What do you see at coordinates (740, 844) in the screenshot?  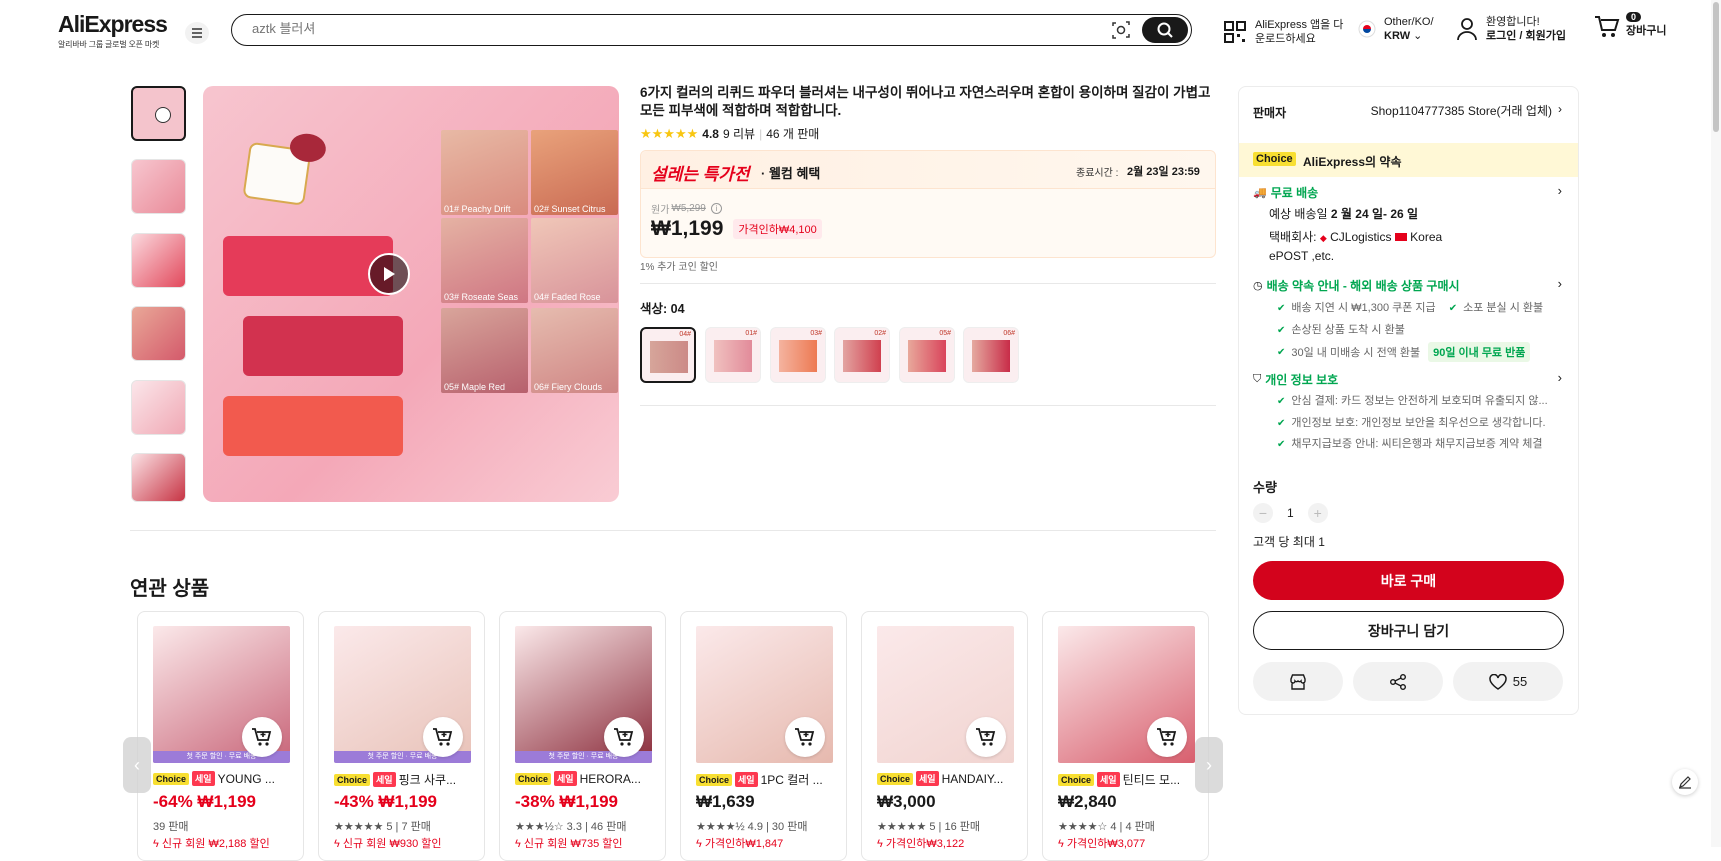 I see `coupon-text: ϟ 가격인하₩1,847` at bounding box center [740, 844].